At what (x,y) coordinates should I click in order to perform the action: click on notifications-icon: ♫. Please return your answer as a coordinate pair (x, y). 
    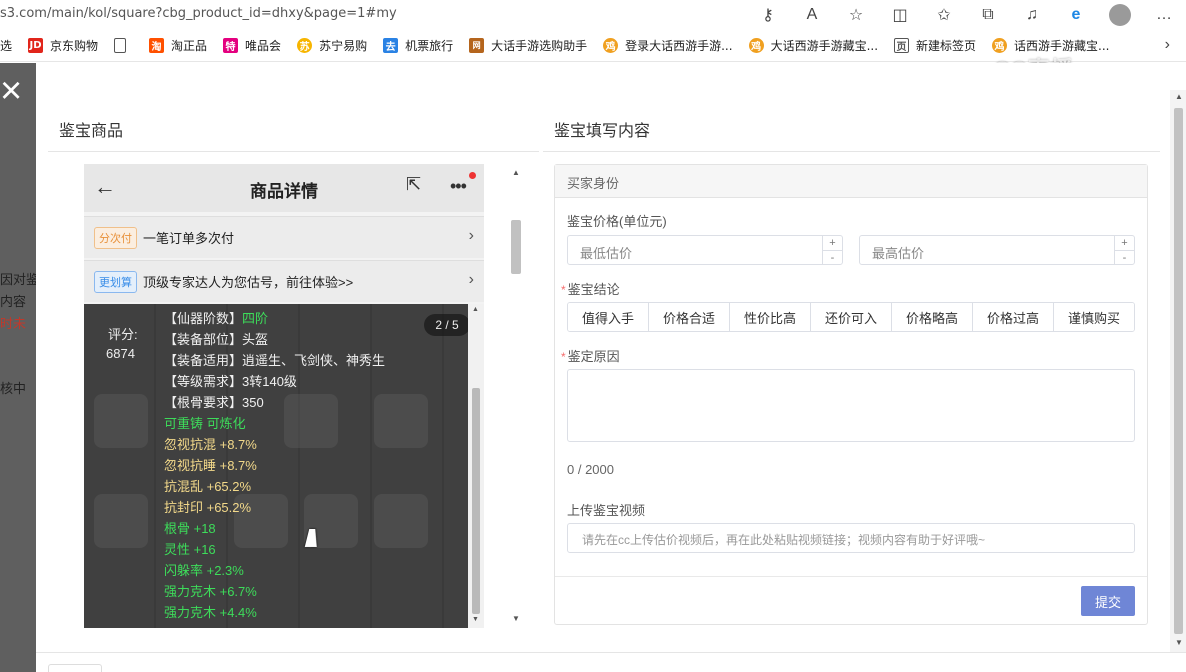
    Looking at the image, I should click on (1032, 15).